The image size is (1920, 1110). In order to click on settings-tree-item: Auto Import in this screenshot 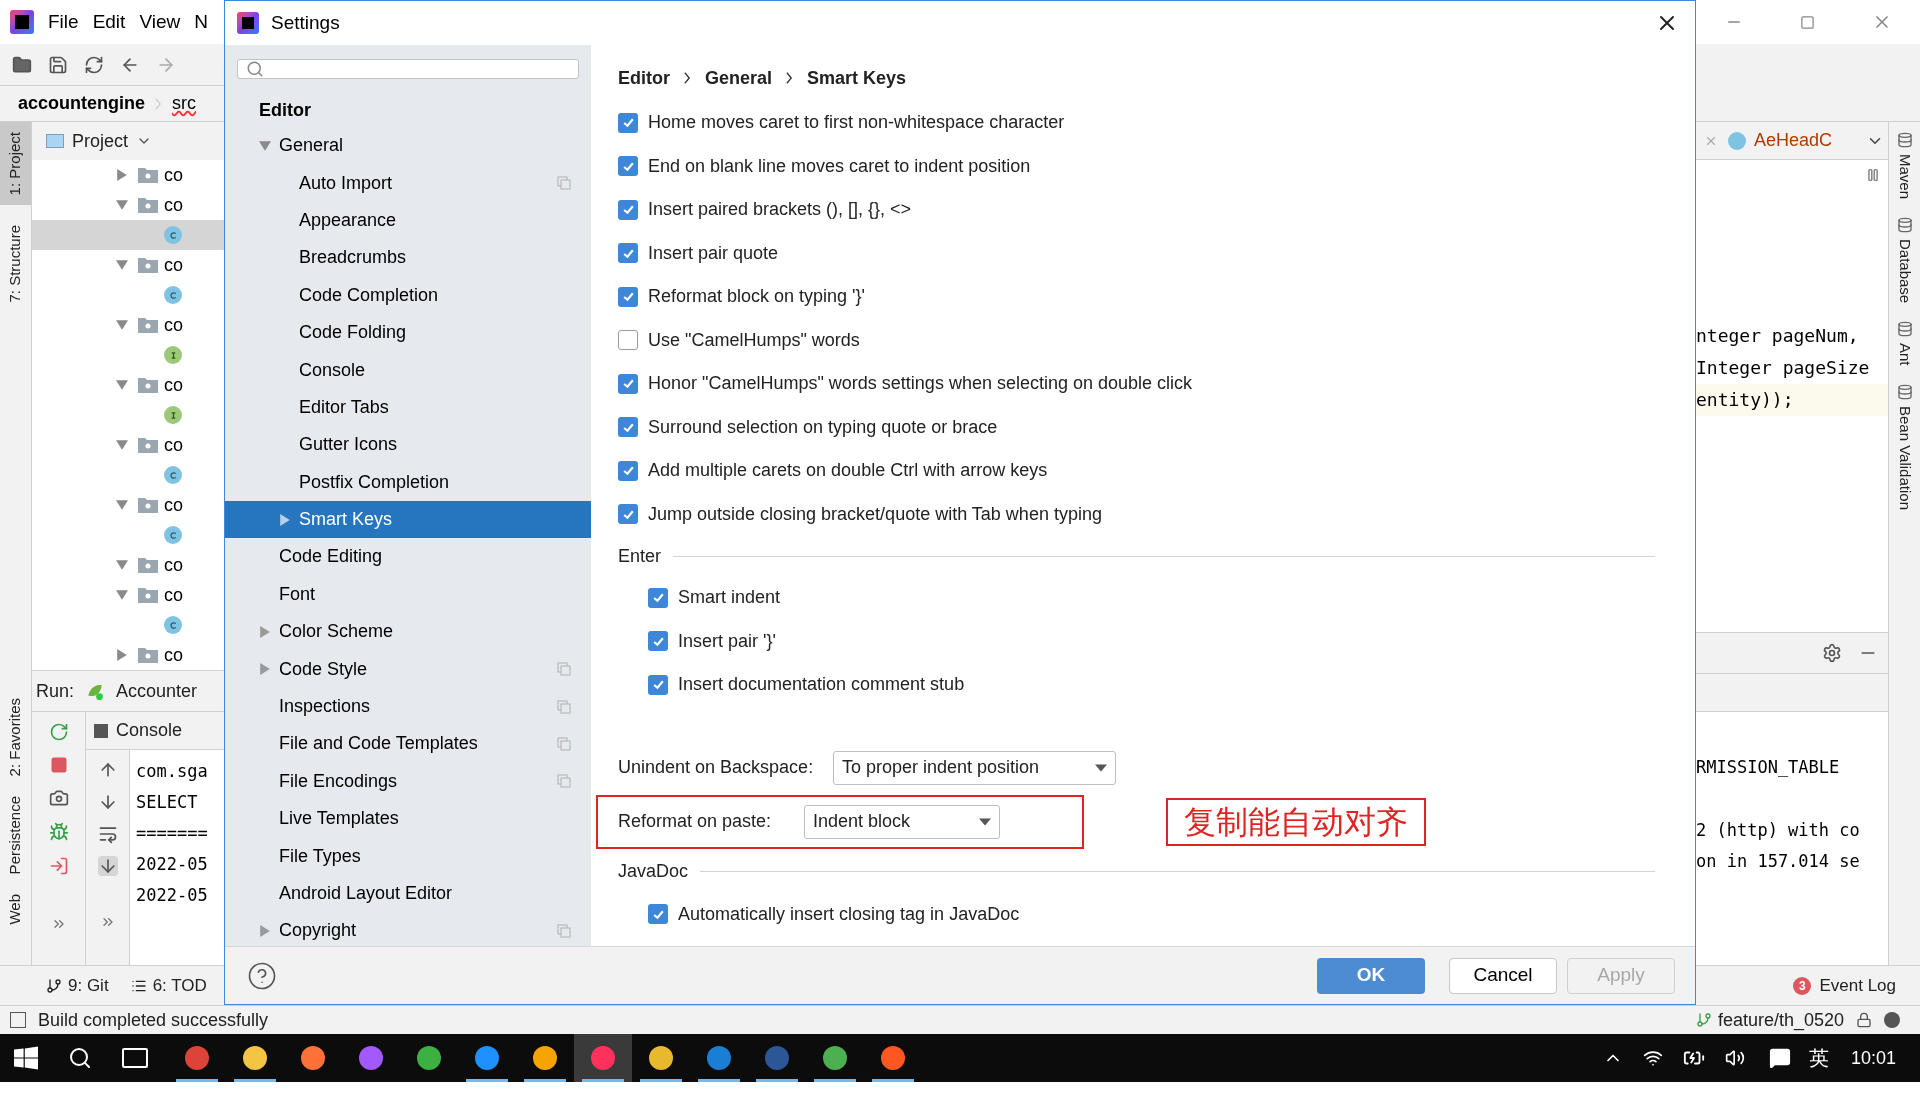, I will do `click(408, 183)`.